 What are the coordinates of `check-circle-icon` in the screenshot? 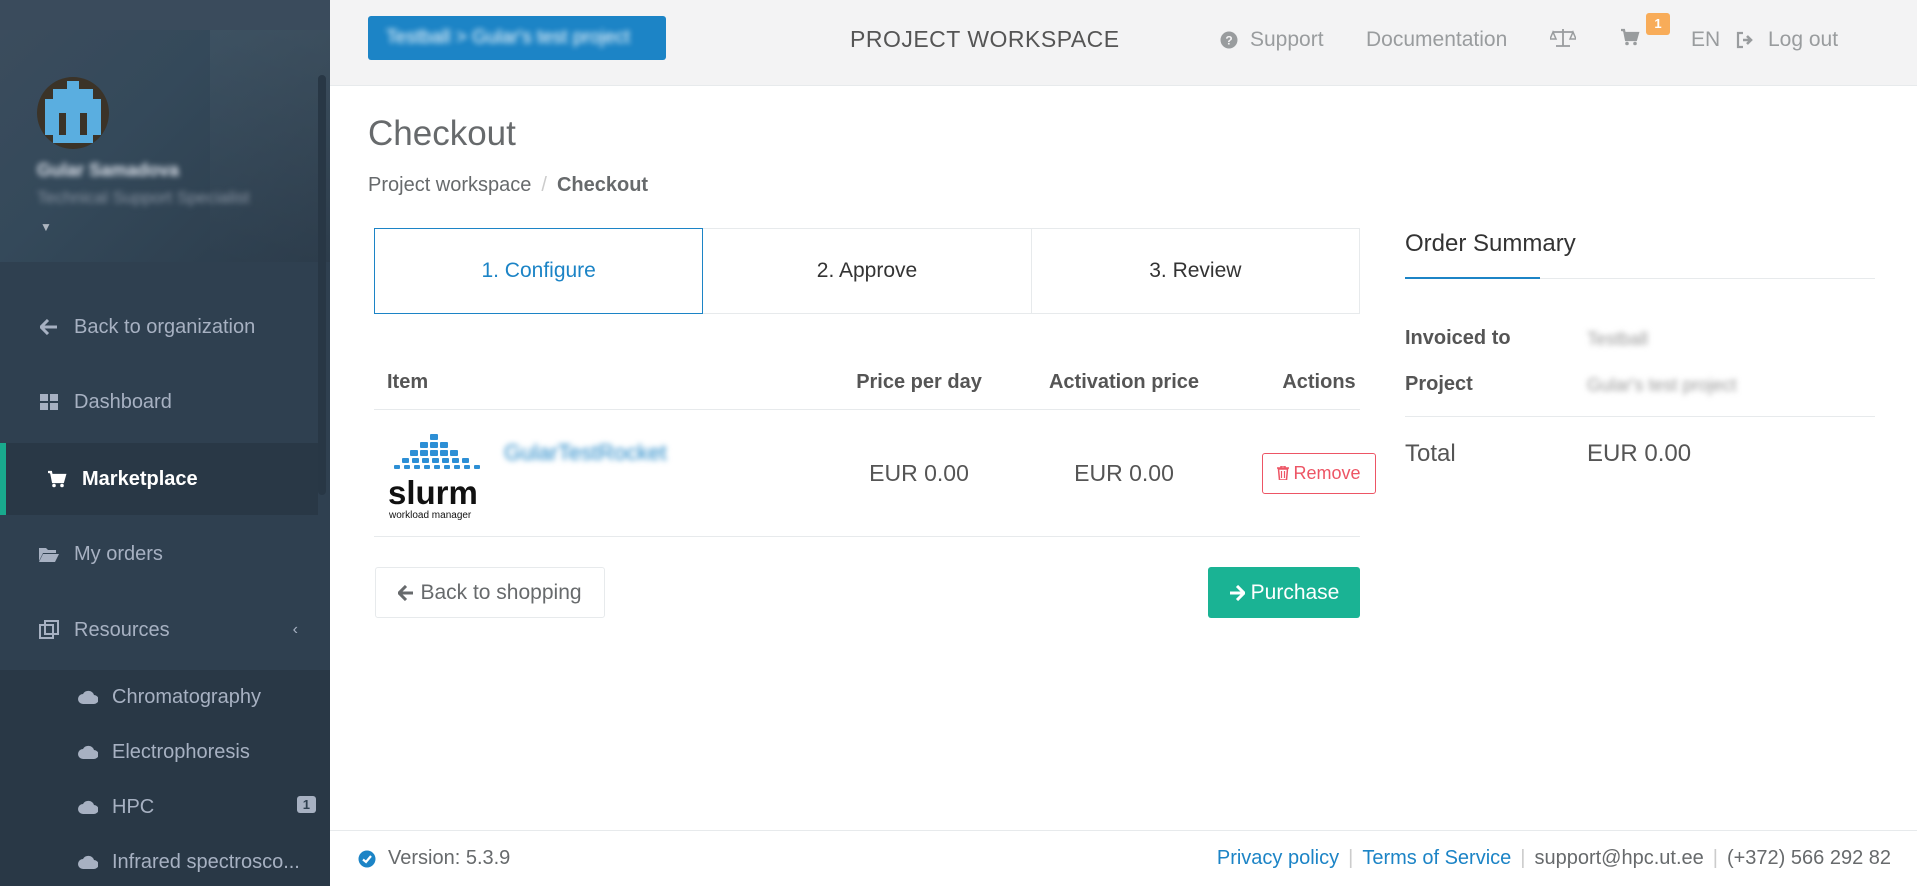 It's located at (367, 859).